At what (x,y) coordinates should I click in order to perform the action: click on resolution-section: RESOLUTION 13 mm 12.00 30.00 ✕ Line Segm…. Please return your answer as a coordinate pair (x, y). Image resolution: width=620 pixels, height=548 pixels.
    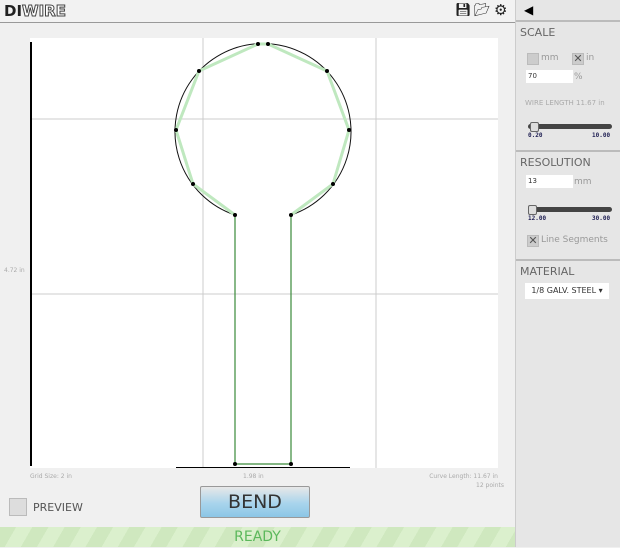
    Looking at the image, I should click on (568, 205).